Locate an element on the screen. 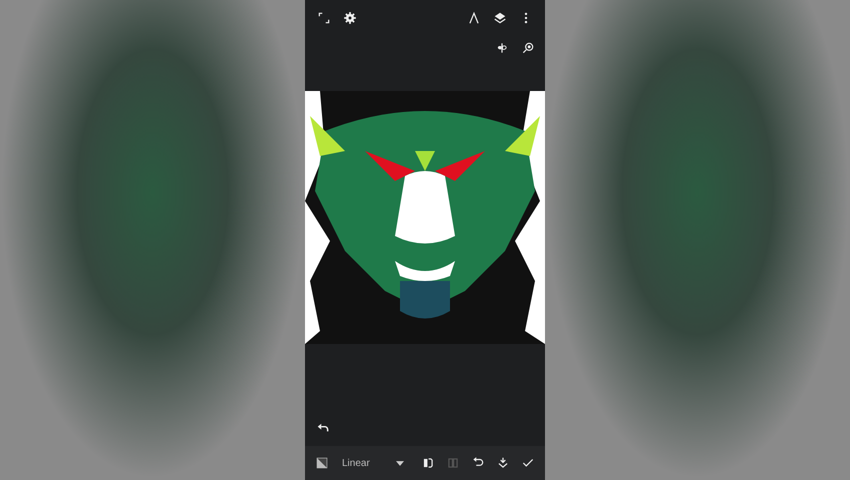 The height and width of the screenshot is (480, 850). caret-icon is located at coordinates (400, 463).